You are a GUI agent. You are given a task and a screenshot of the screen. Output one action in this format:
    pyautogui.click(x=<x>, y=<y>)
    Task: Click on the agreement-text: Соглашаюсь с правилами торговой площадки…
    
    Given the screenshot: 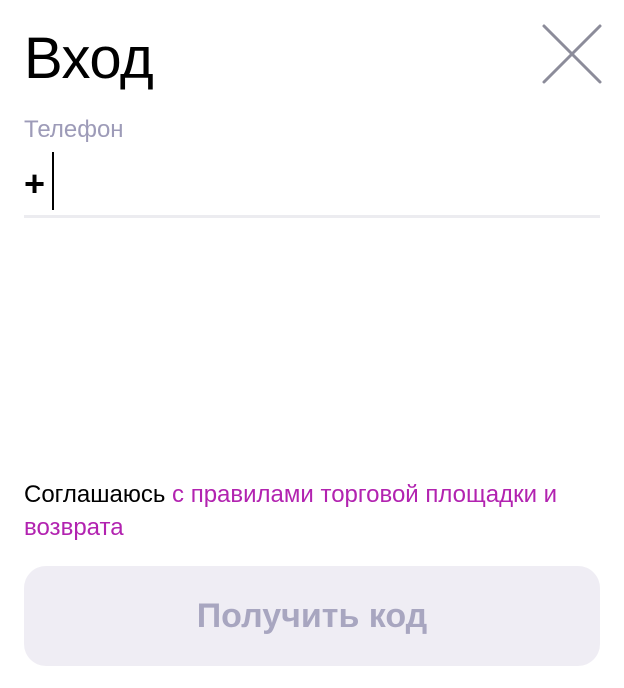 What is the action you would take?
    pyautogui.click(x=314, y=511)
    